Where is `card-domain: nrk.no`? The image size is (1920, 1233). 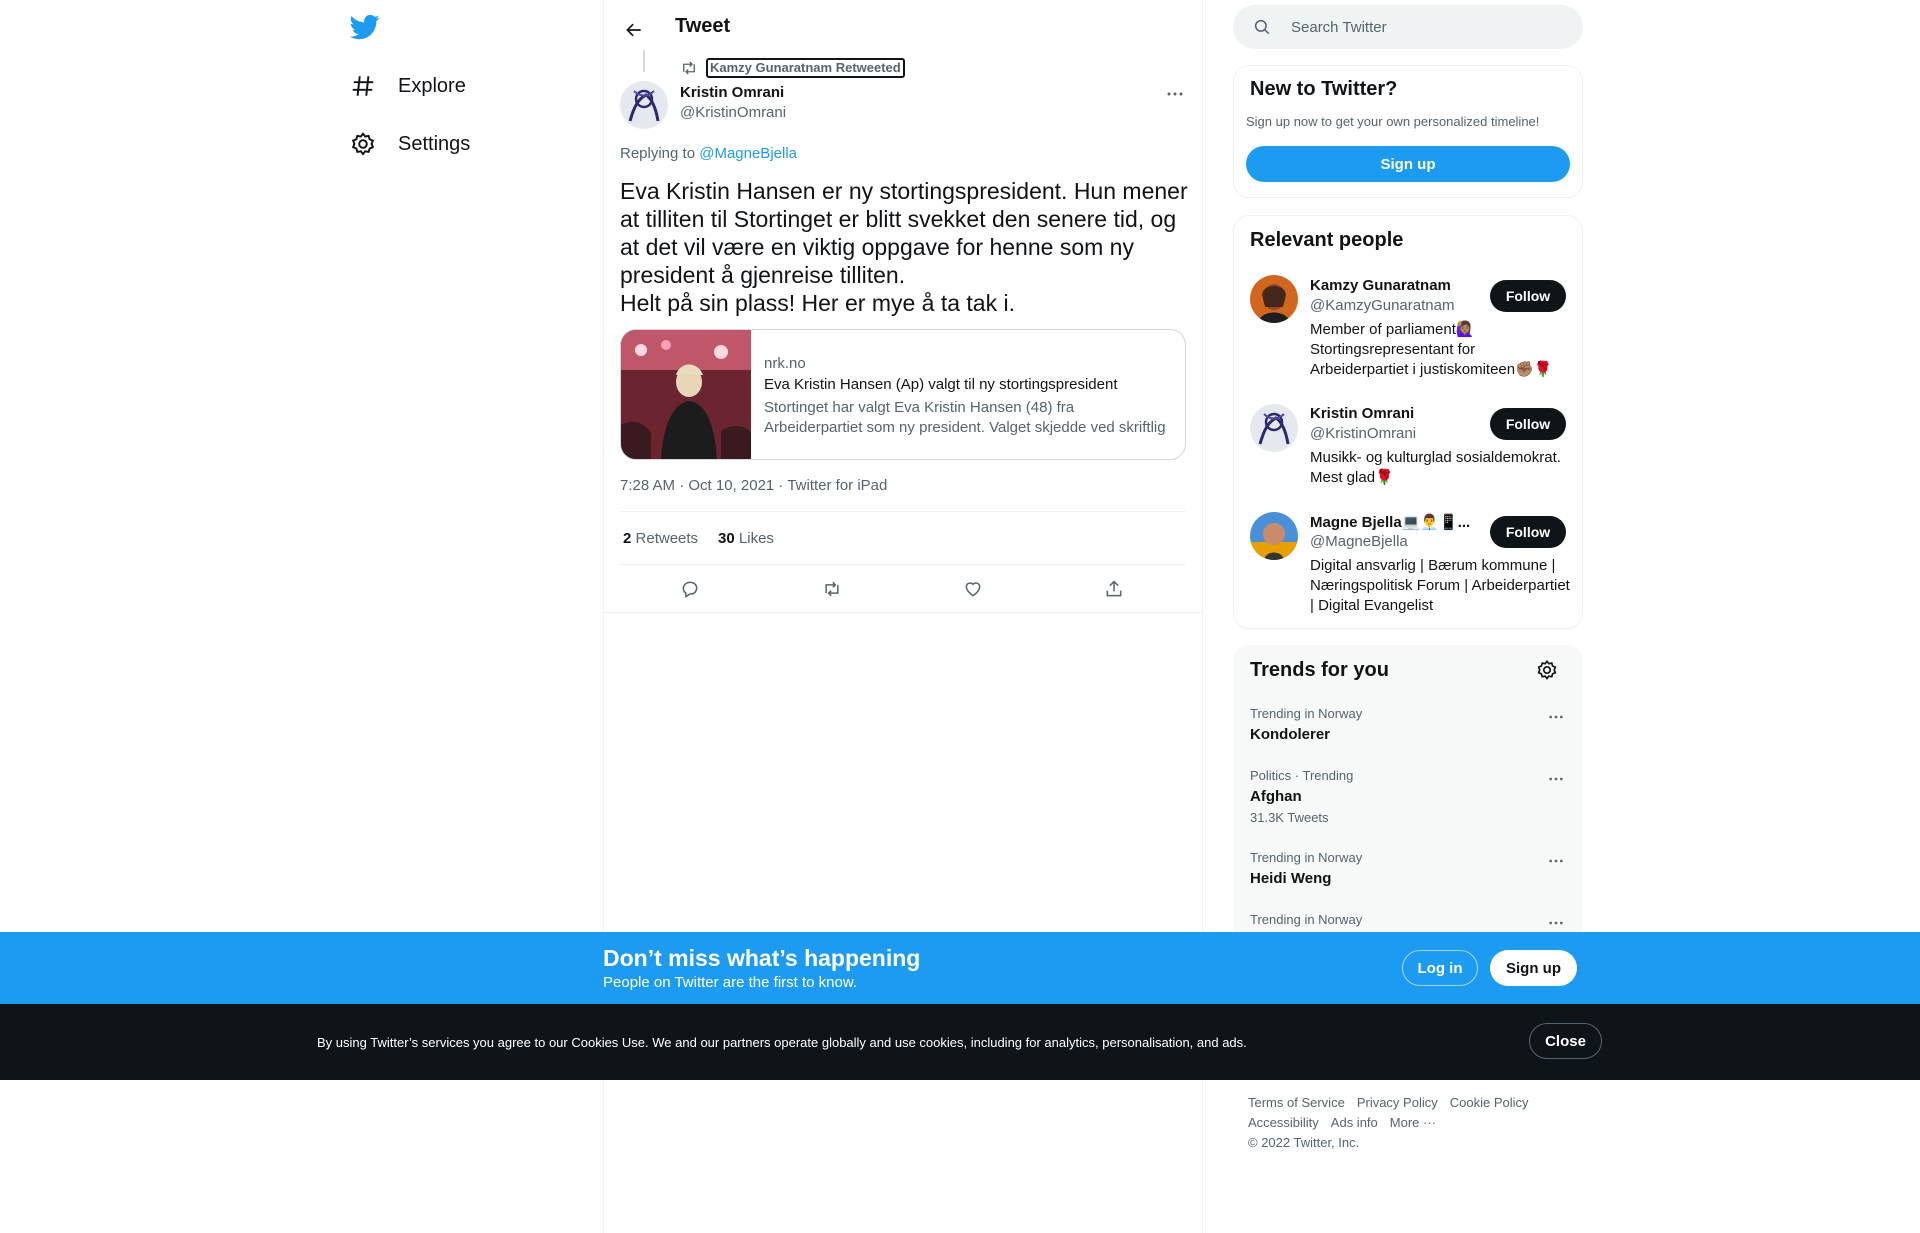 card-domain: nrk.no is located at coordinates (785, 363).